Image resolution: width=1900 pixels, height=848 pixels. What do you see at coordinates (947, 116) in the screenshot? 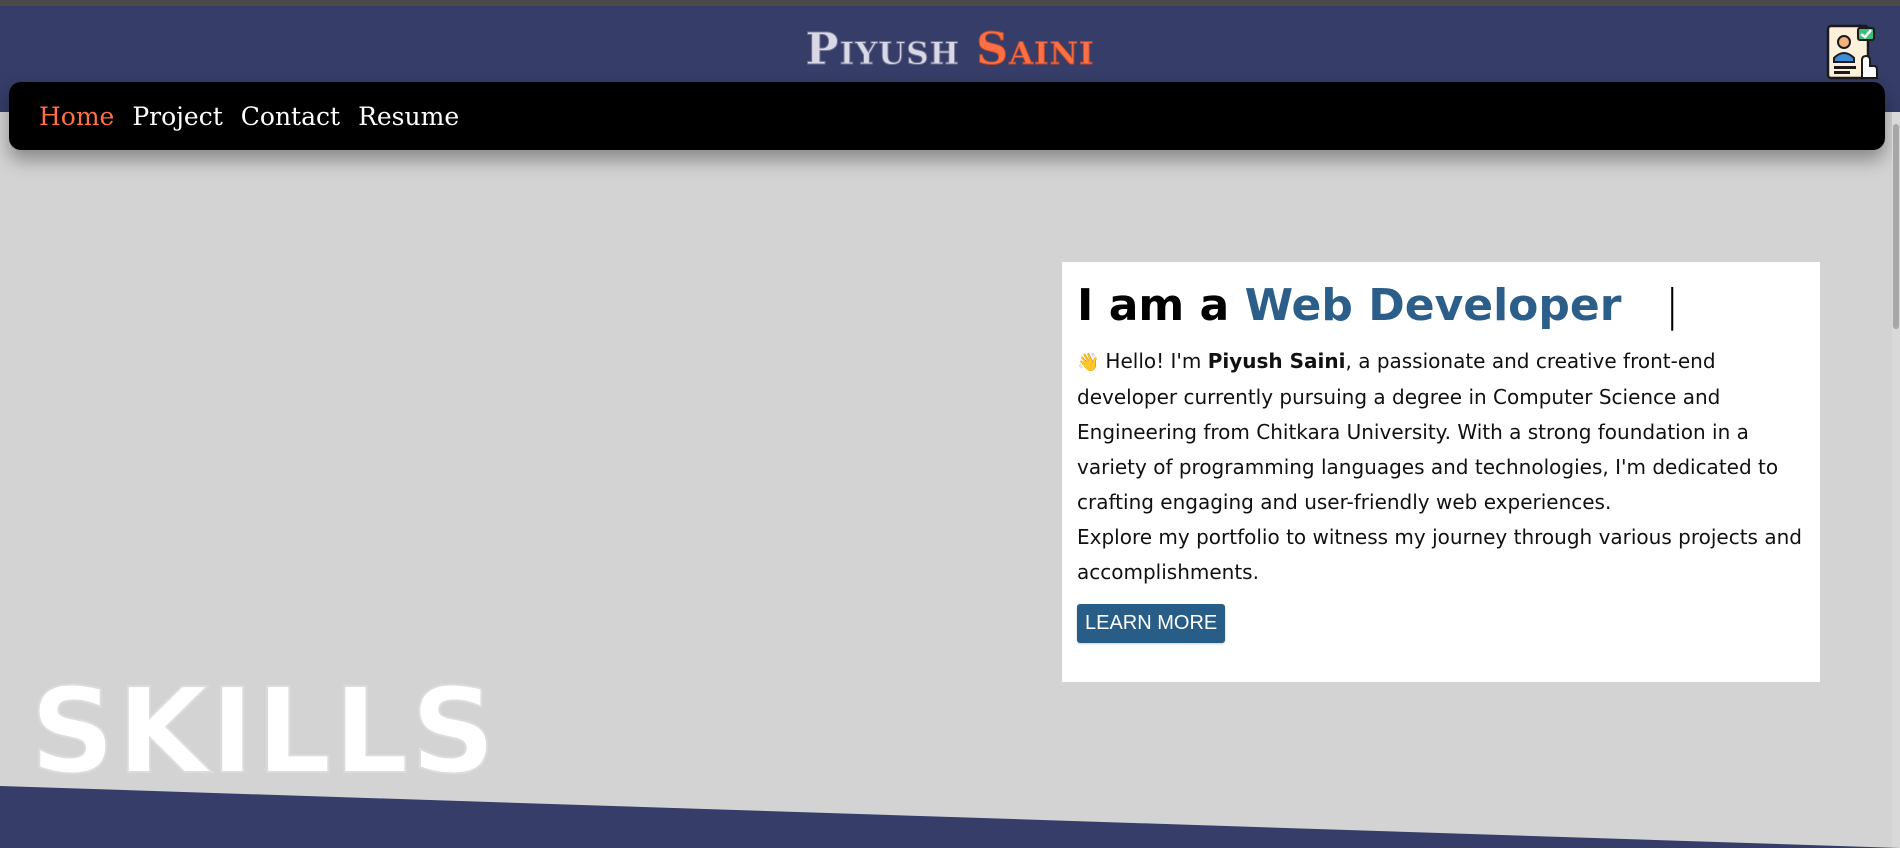
I see `main-navbar: Home Project Contact Resume` at bounding box center [947, 116].